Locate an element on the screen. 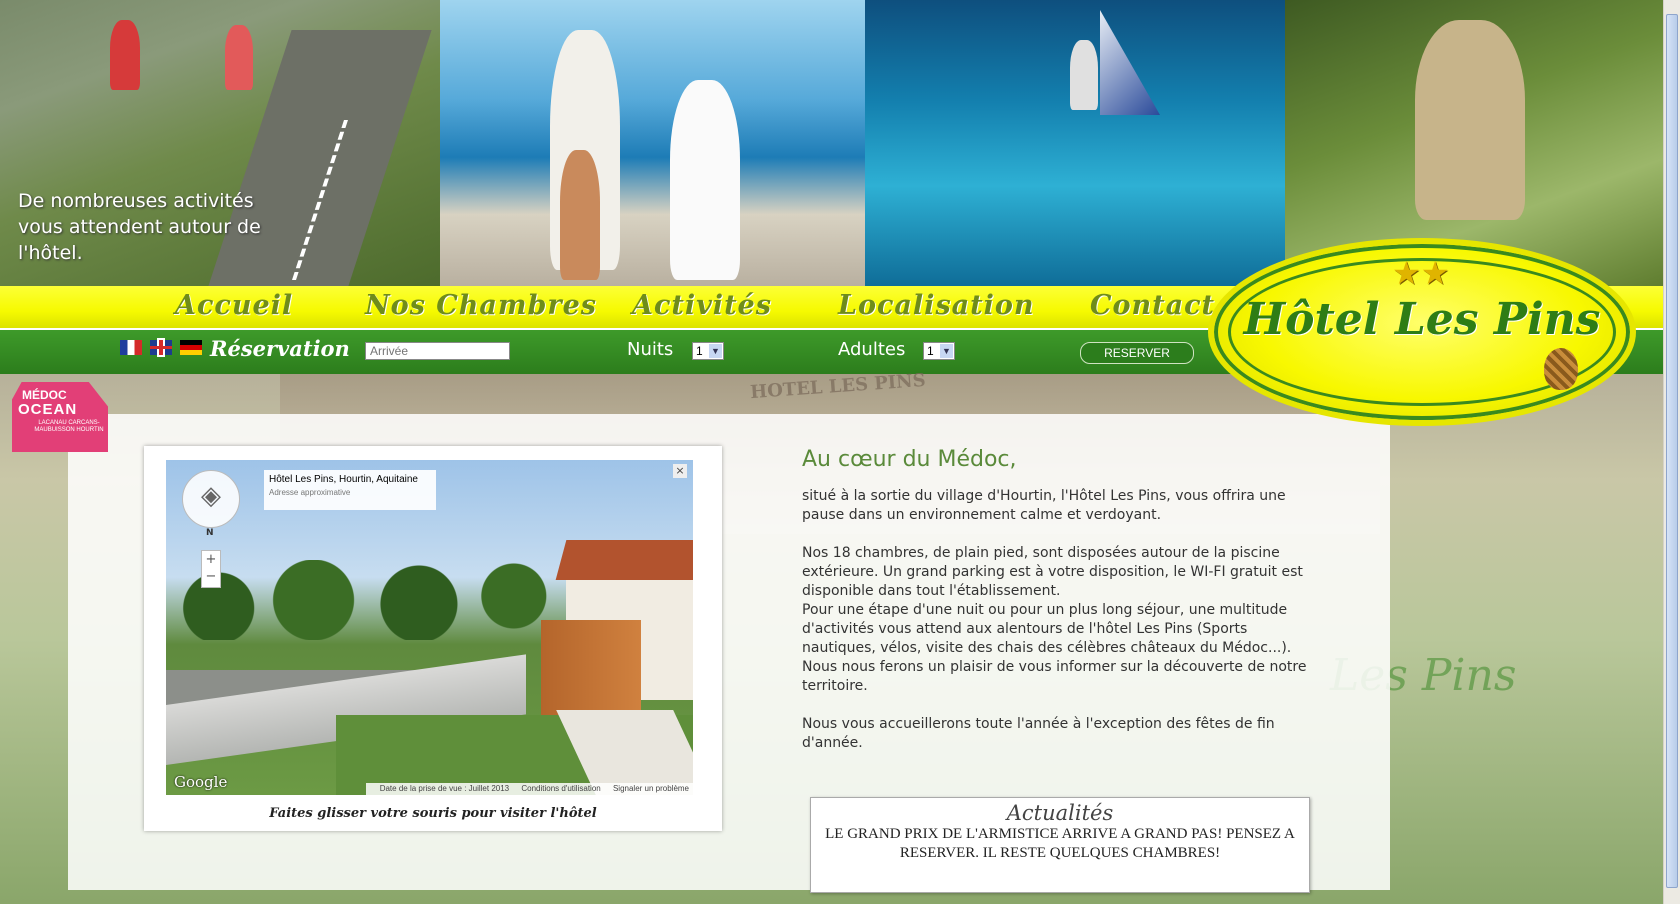 This screenshot has width=1680, height=904. zoom-control: + − is located at coordinates (211, 569).